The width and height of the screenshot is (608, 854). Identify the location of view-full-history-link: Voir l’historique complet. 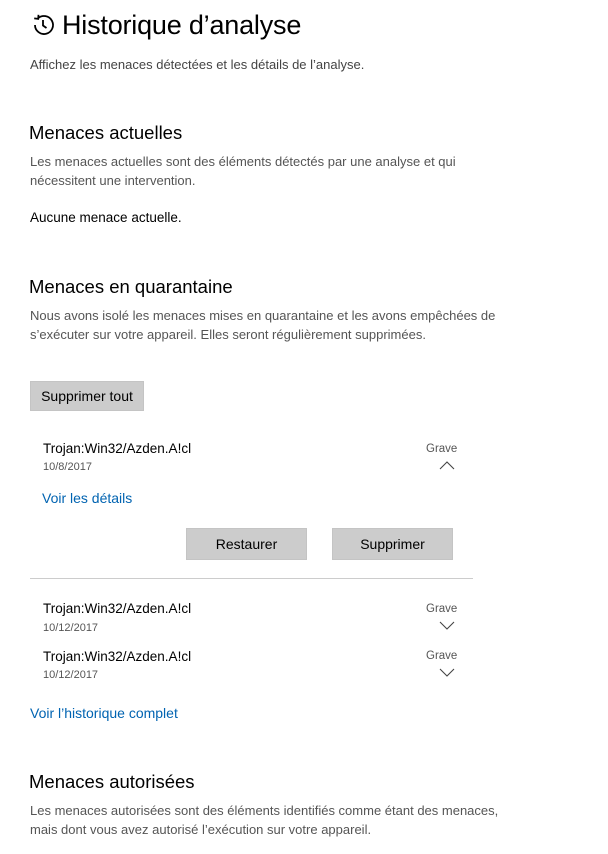
(104, 713).